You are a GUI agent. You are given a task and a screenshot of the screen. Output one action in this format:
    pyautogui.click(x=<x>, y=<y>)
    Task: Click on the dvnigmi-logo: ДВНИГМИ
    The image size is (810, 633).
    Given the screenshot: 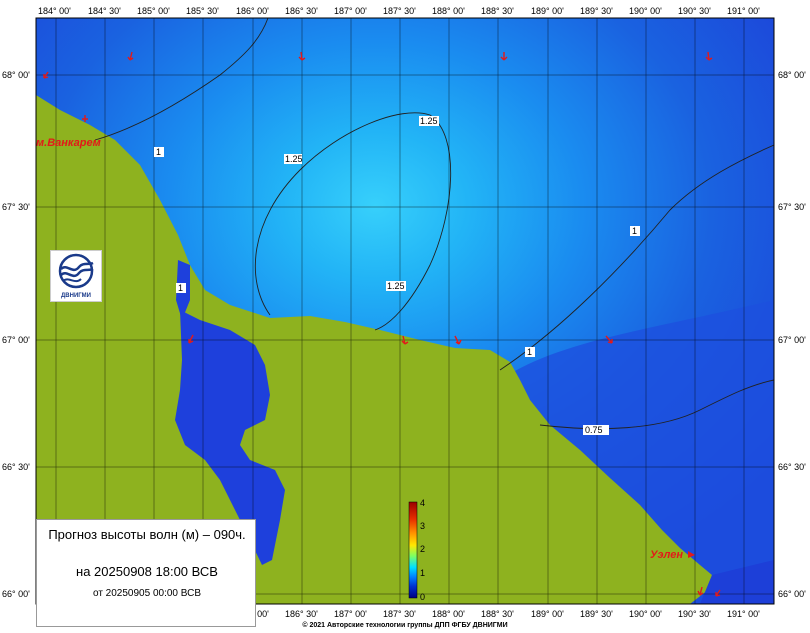 What is the action you would take?
    pyautogui.click(x=76, y=276)
    